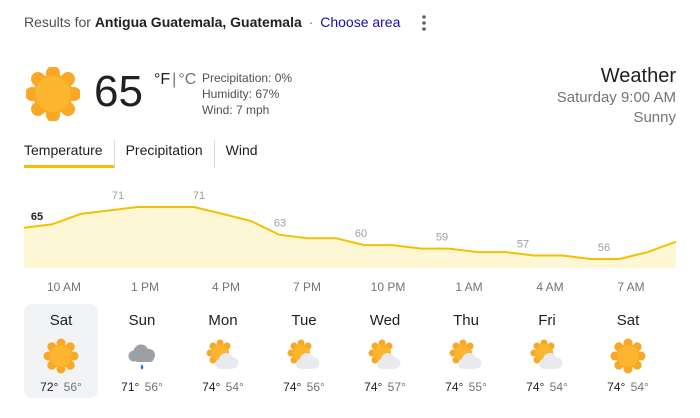 This screenshot has height=418, width=700. What do you see at coordinates (469, 287) in the screenshot?
I see `time-label: 1 AM` at bounding box center [469, 287].